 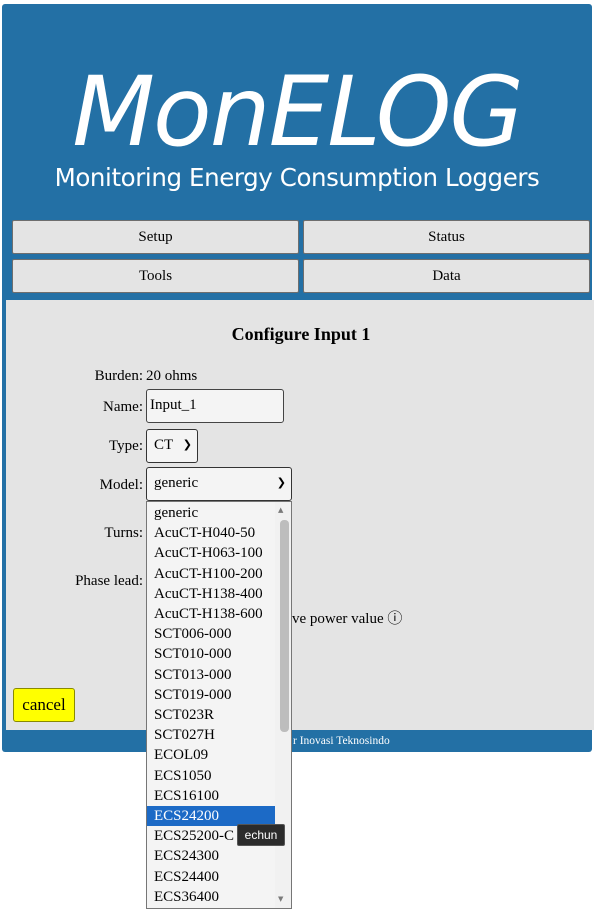 I want to click on dropdown-option: AcuCT-H063-100, so click(x=211, y=553).